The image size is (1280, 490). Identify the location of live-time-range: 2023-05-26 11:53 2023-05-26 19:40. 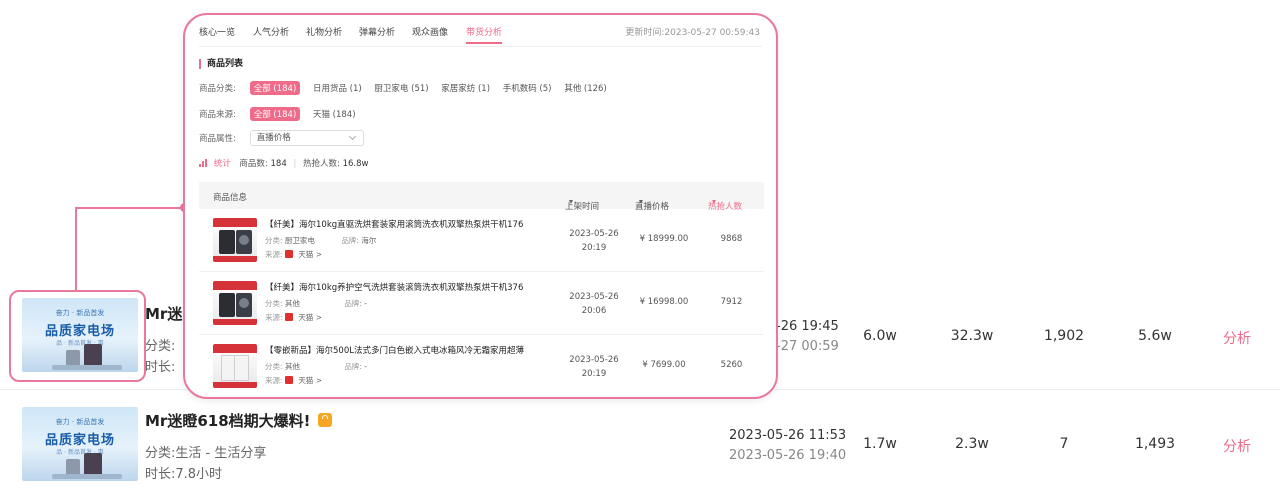
(787, 446).